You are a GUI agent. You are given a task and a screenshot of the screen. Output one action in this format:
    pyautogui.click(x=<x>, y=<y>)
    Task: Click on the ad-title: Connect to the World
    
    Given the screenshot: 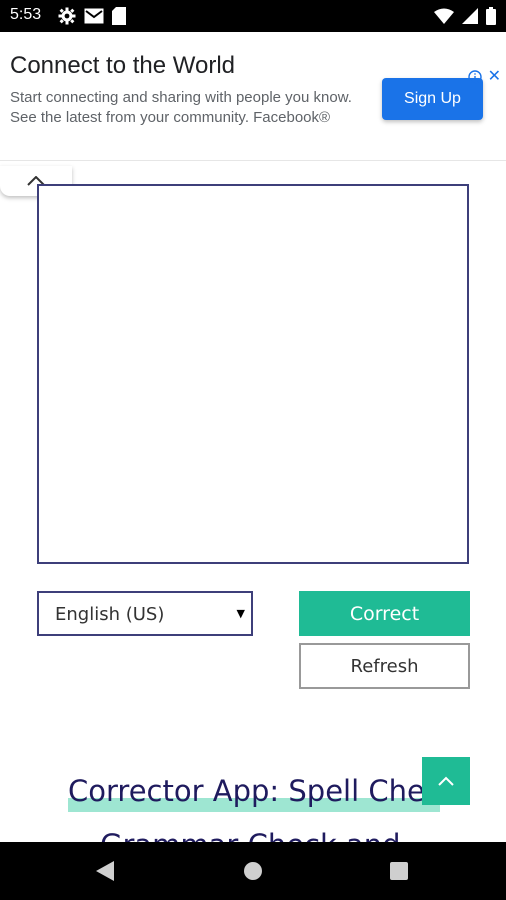 What is the action you would take?
    pyautogui.click(x=122, y=66)
    